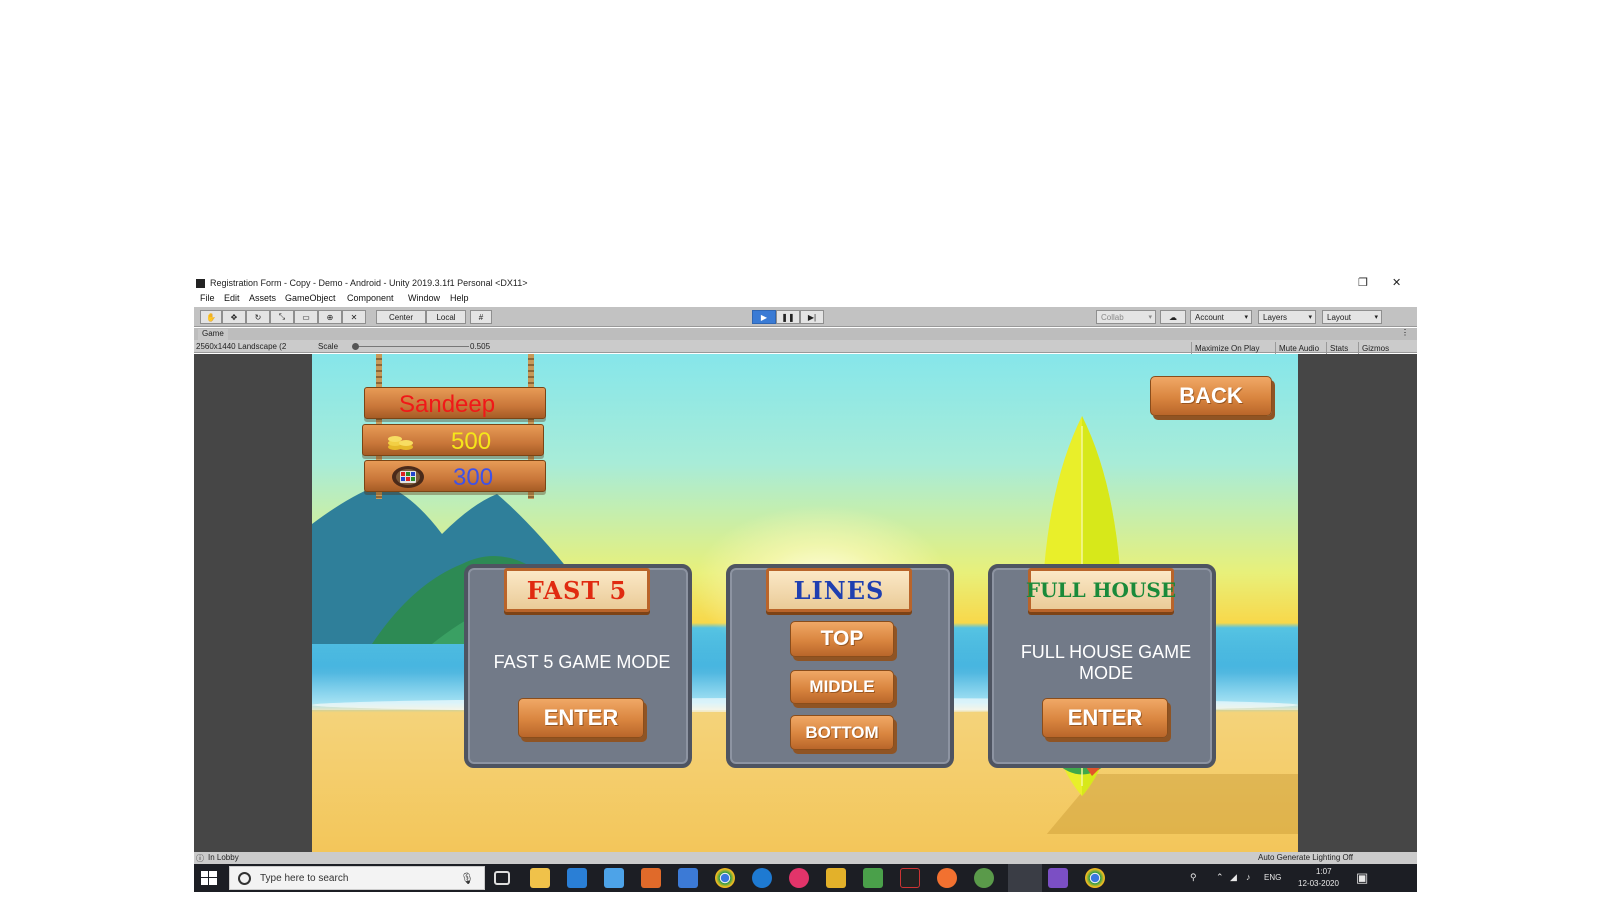  What do you see at coordinates (764, 317) in the screenshot?
I see `play-button: ▶` at bounding box center [764, 317].